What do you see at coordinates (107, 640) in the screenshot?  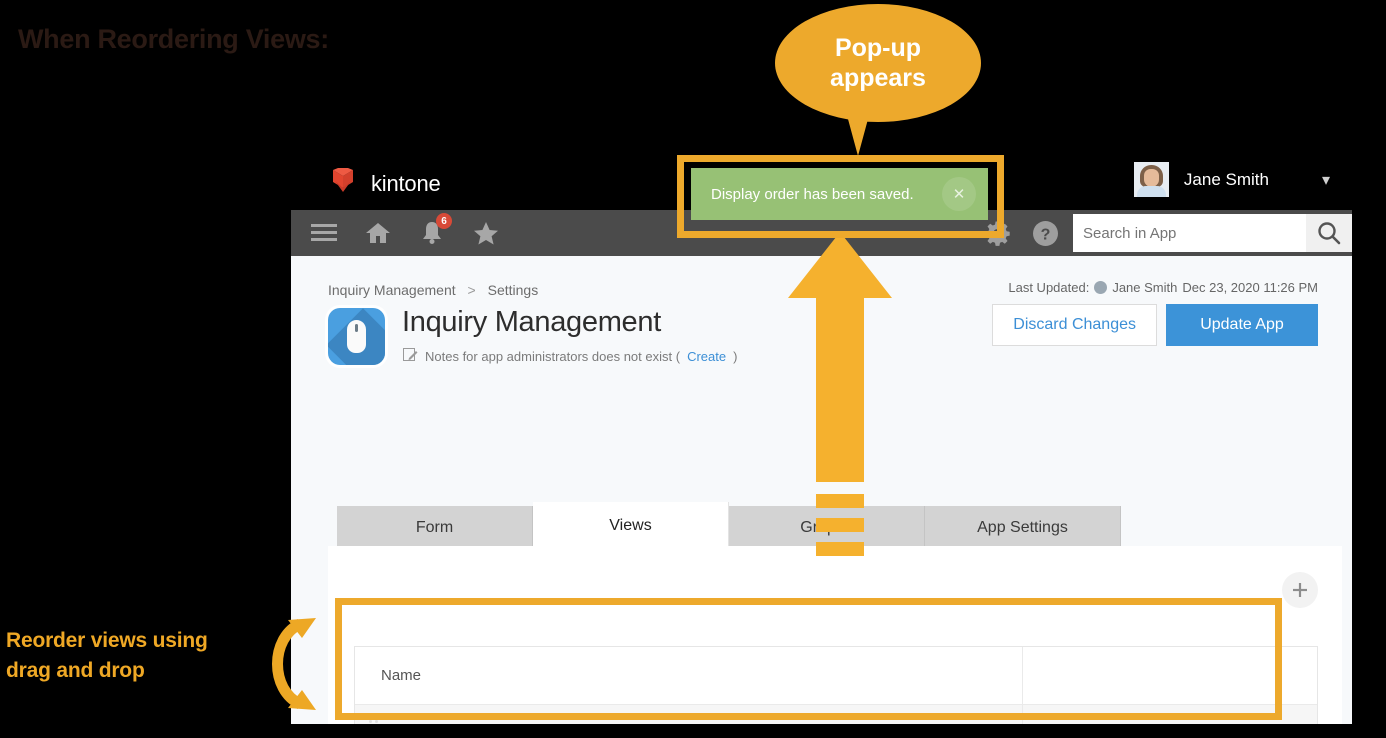 I see `callout-line-1: Reorder views using` at bounding box center [107, 640].